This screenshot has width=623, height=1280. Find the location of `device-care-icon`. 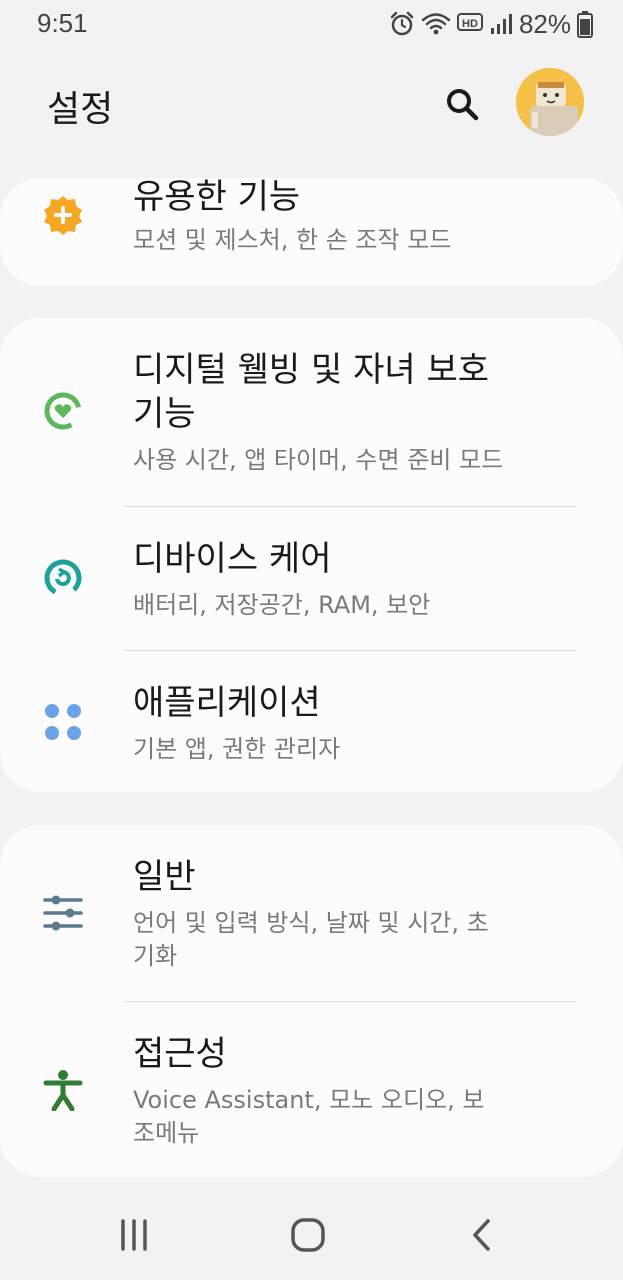

device-care-icon is located at coordinates (63, 578).